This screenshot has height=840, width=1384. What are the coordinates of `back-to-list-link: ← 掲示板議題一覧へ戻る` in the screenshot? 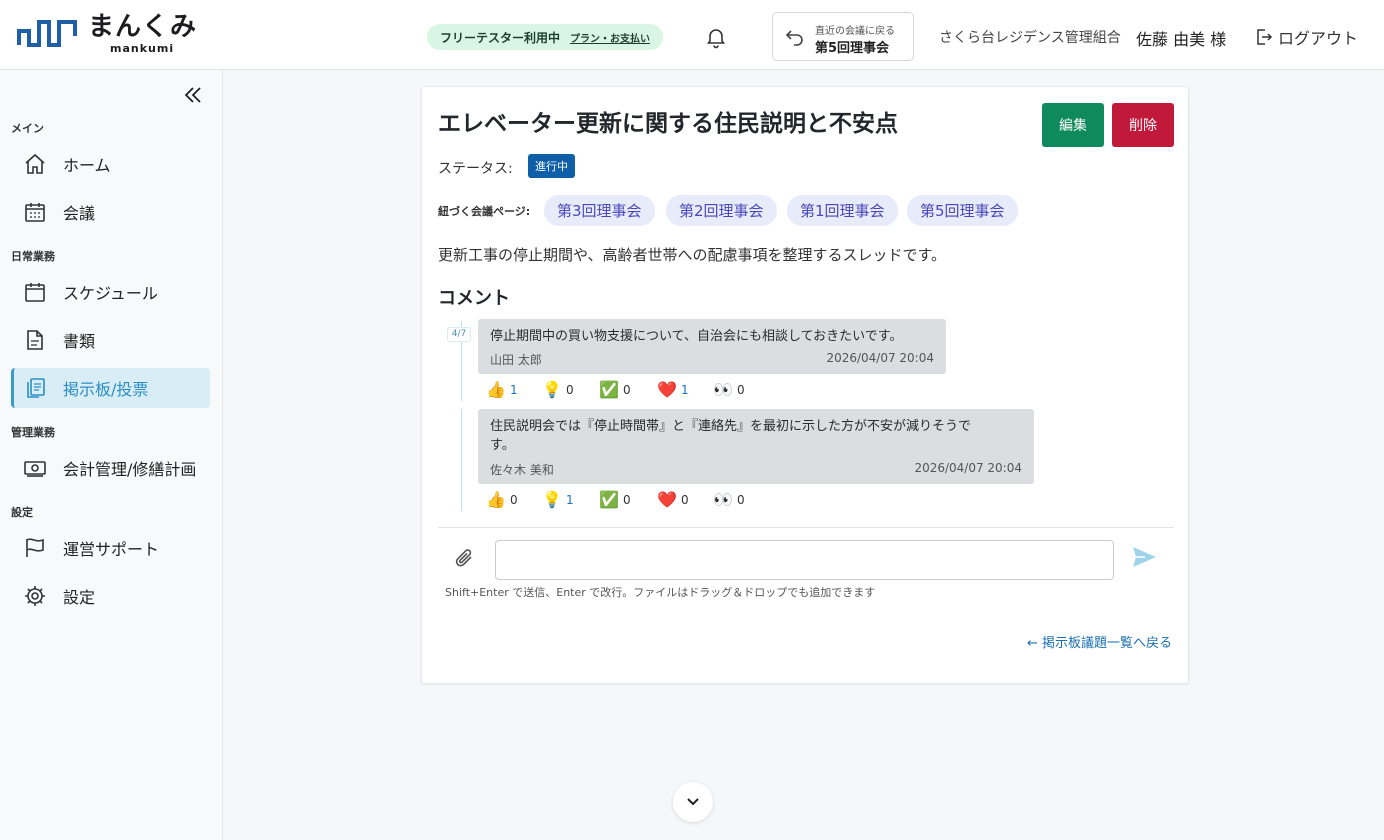 It's located at (1099, 641).